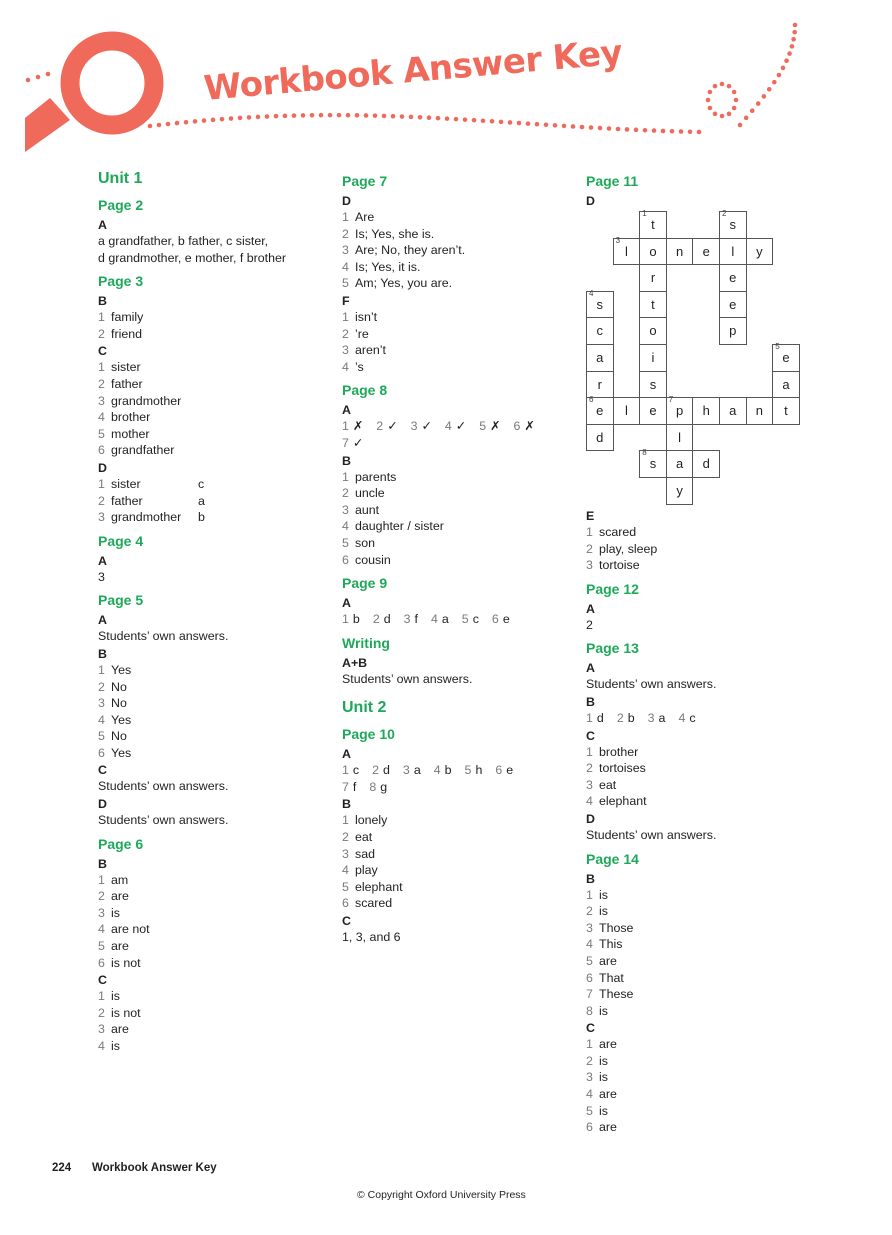  I want to click on page-title: Page 6, so click(121, 843).